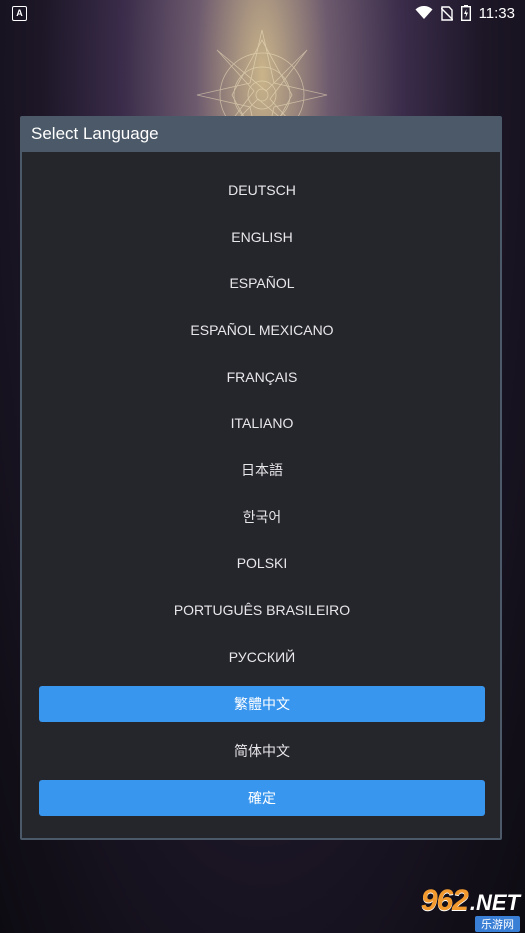 This screenshot has height=933, width=525. What do you see at coordinates (494, 902) in the screenshot?
I see `watermark-suffix: .NET` at bounding box center [494, 902].